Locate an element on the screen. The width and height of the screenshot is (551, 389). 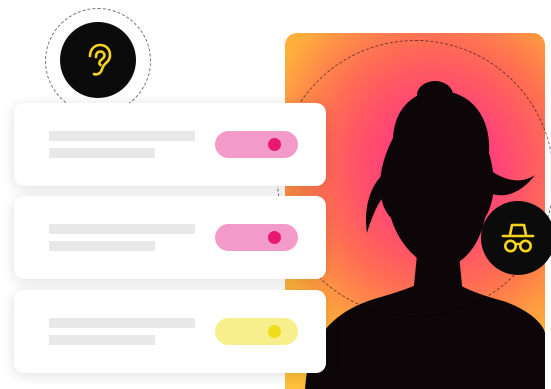
ear-icon is located at coordinates (100, 59).